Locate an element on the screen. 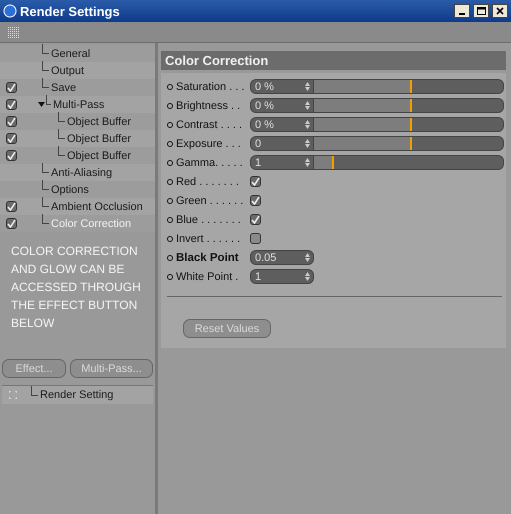  parameter-label: Invert . . . . . . is located at coordinates (209, 238).